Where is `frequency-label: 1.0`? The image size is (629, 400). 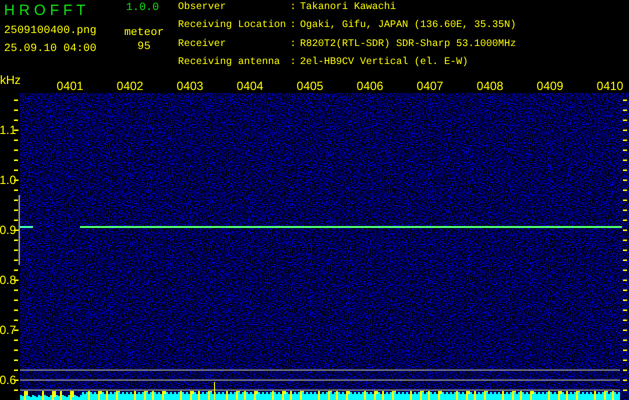
frequency-label: 1.0 is located at coordinates (8, 180).